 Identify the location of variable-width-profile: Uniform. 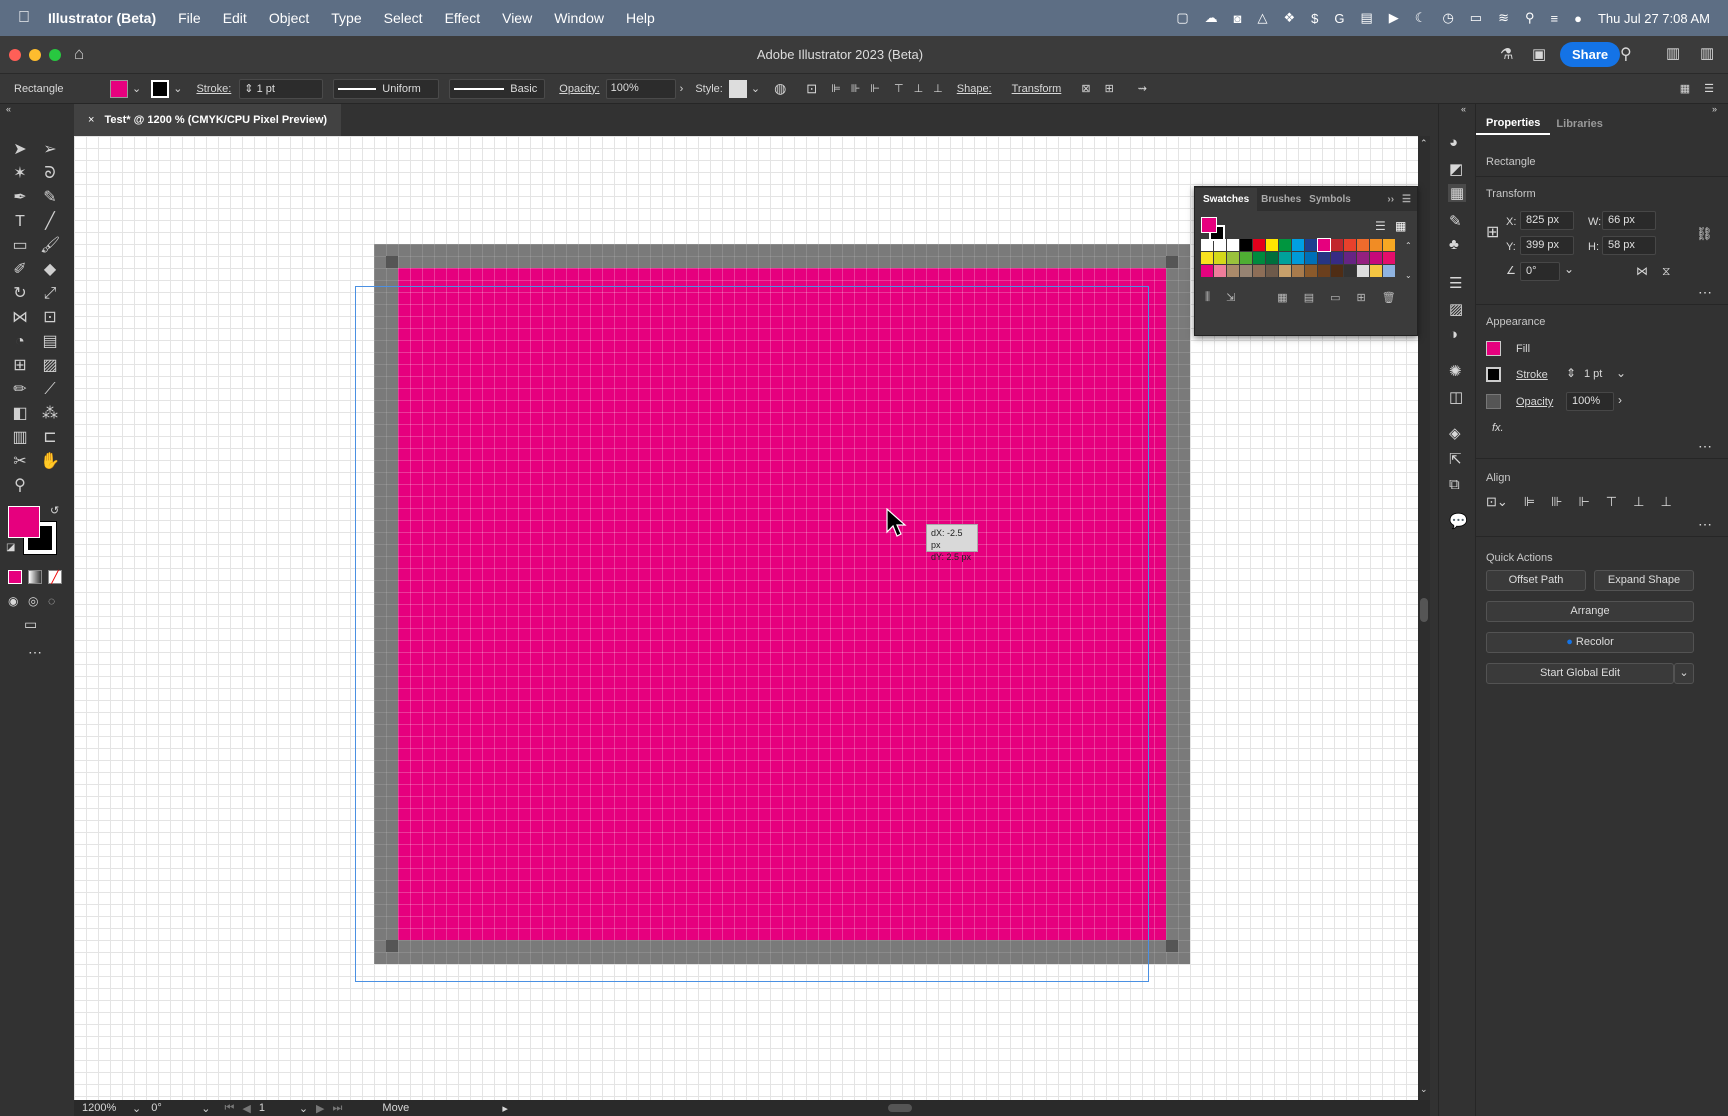
(386, 88).